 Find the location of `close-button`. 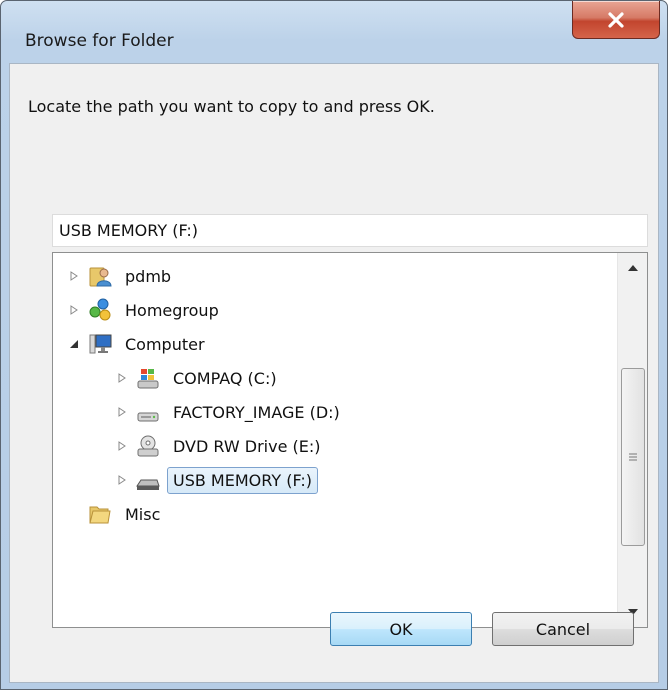

close-button is located at coordinates (616, 20).